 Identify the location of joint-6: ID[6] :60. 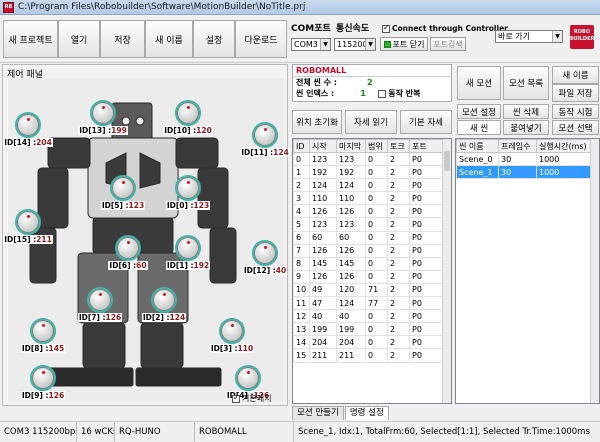
(128, 252).